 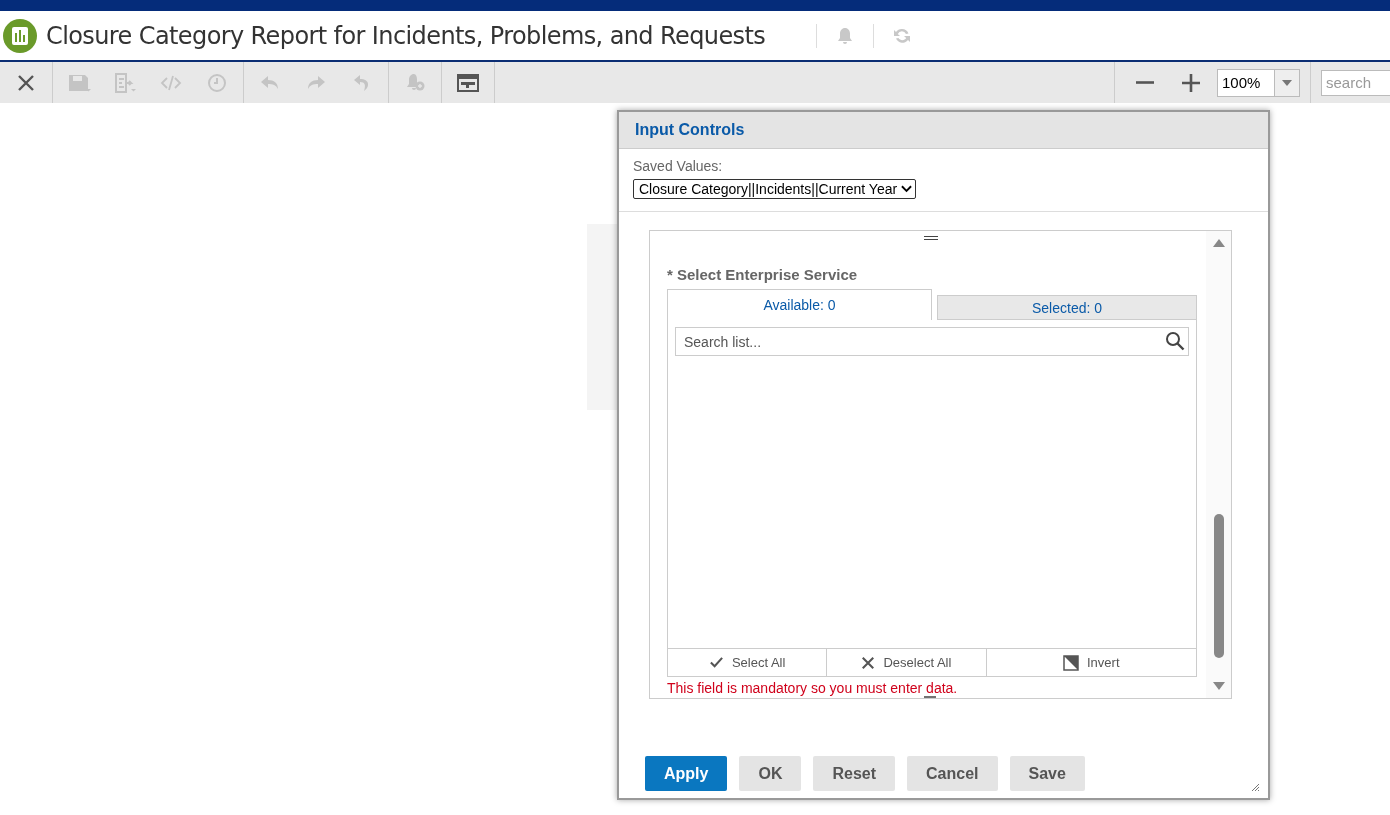 What do you see at coordinates (763, 274) in the screenshot?
I see `control-label: * Select Enterprise Service` at bounding box center [763, 274].